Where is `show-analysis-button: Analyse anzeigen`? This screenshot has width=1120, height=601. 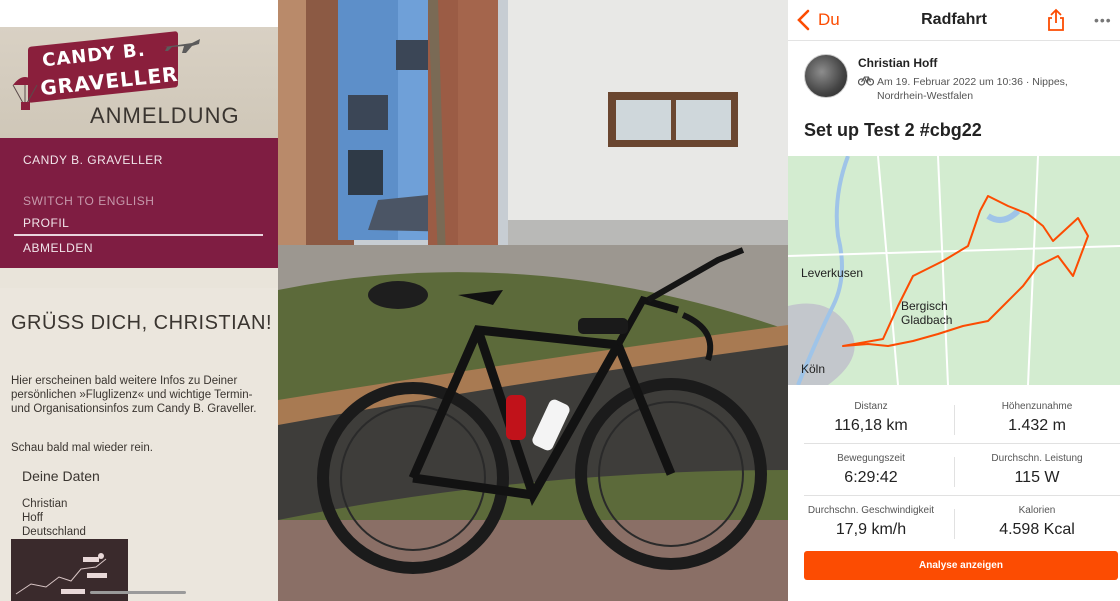
show-analysis-button: Analyse anzeigen is located at coordinates (961, 565).